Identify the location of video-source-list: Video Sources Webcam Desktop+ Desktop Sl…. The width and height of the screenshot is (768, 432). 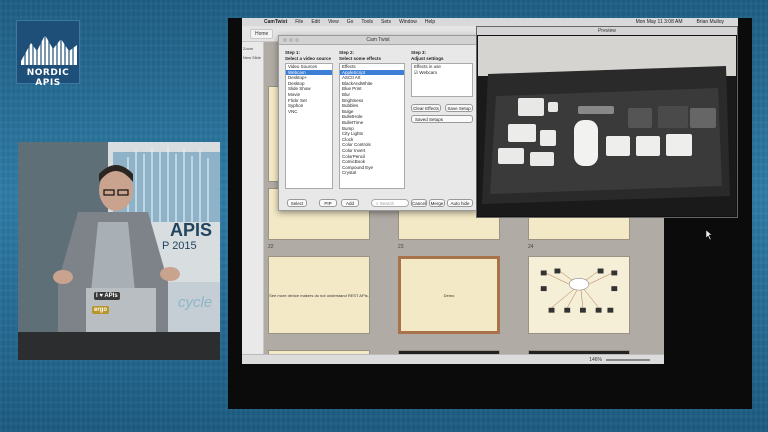
(309, 126).